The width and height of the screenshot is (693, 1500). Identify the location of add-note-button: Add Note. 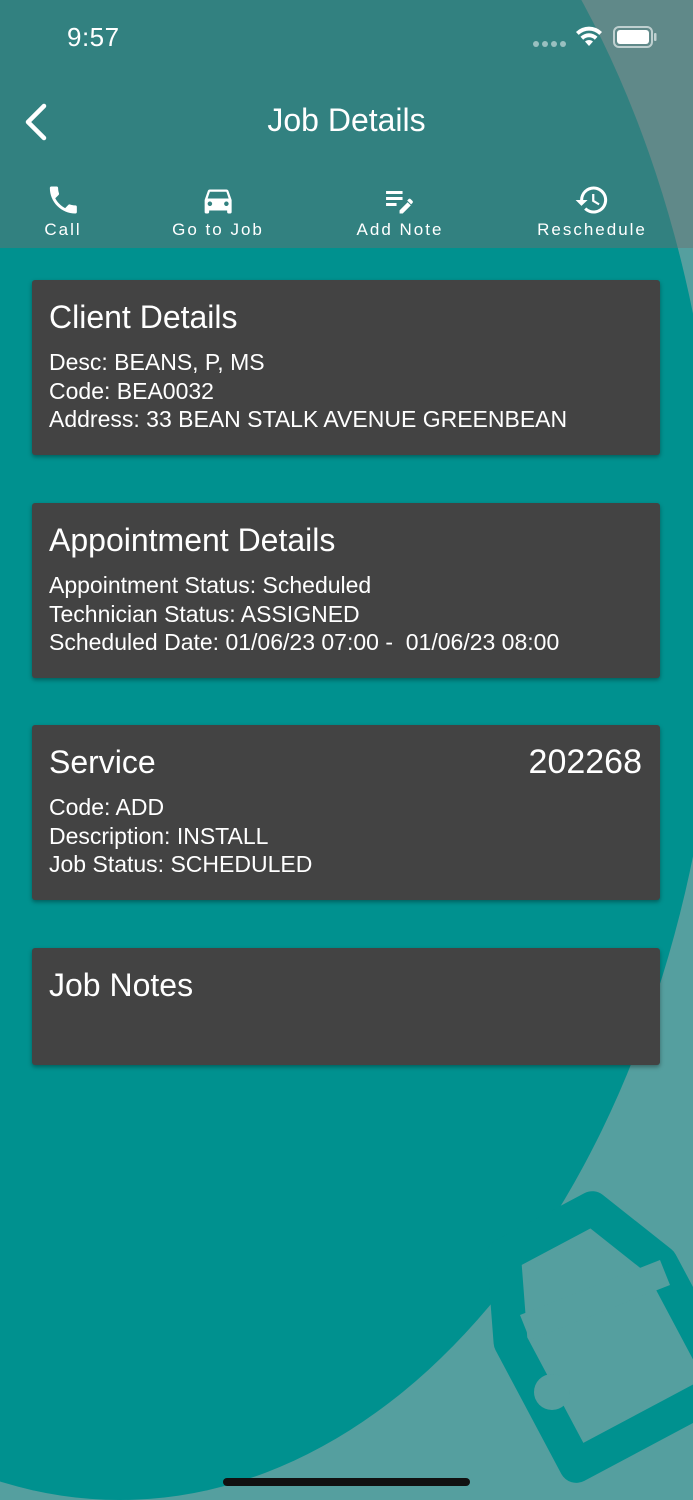
(400, 211).